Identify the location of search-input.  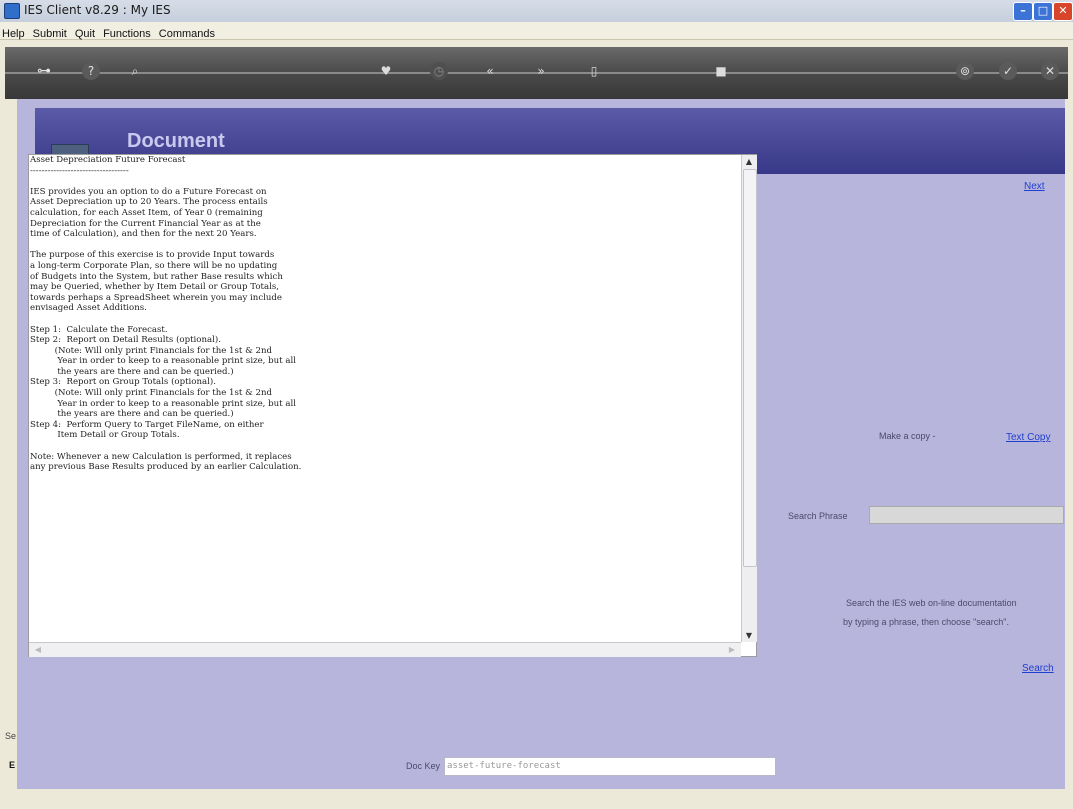
(966, 515).